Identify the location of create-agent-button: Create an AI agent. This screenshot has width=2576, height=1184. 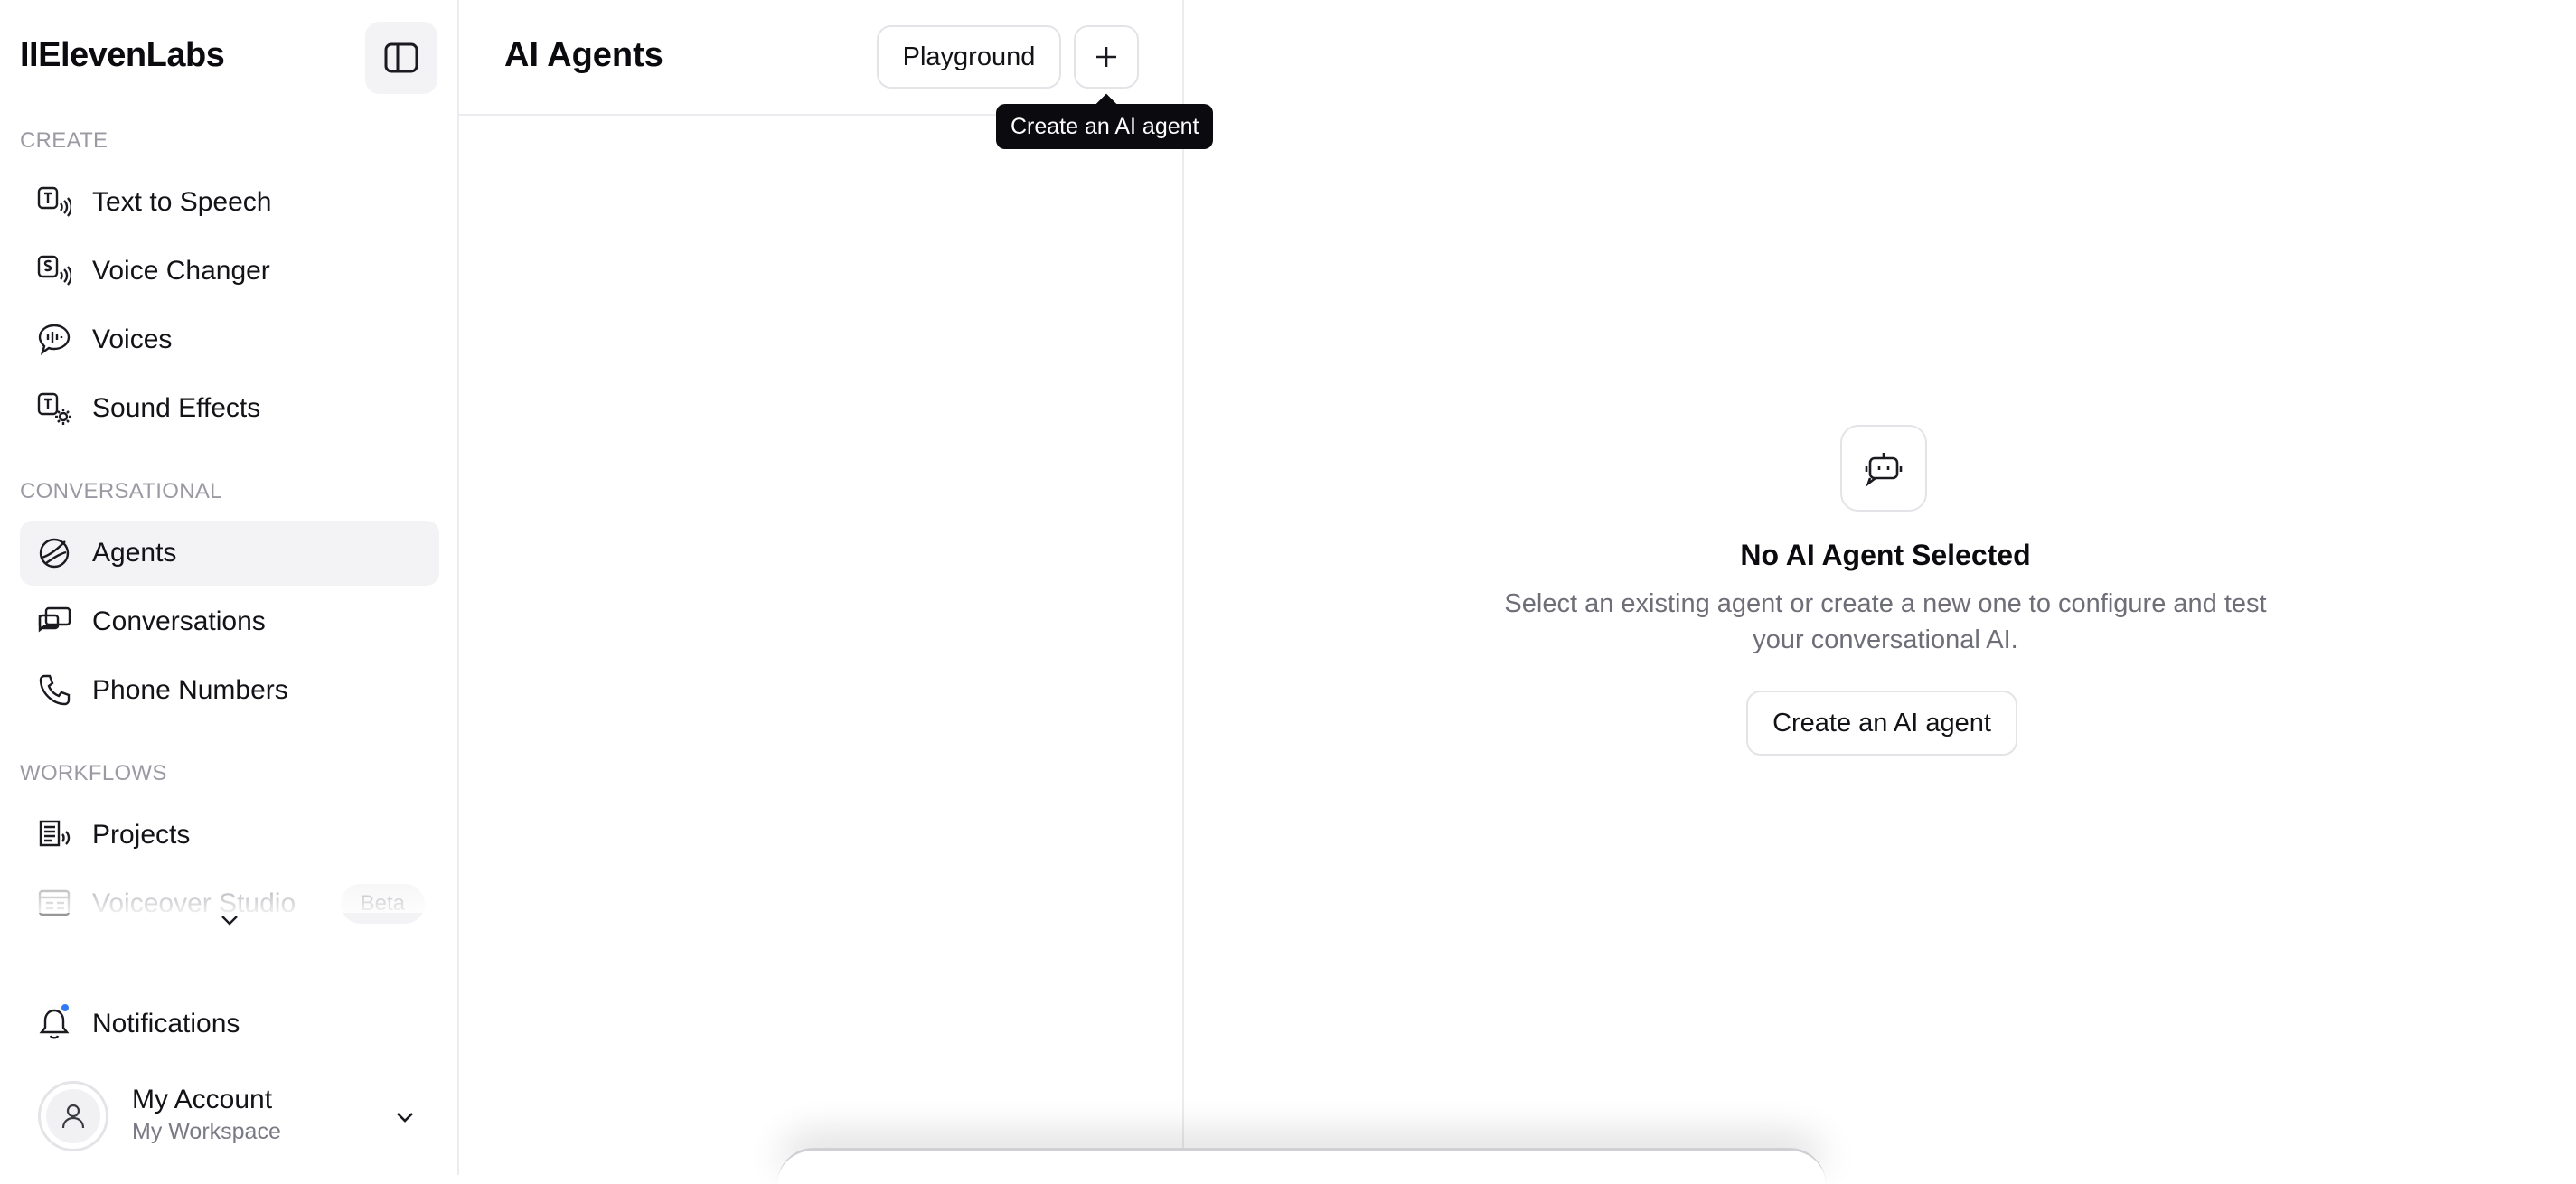
(1881, 723).